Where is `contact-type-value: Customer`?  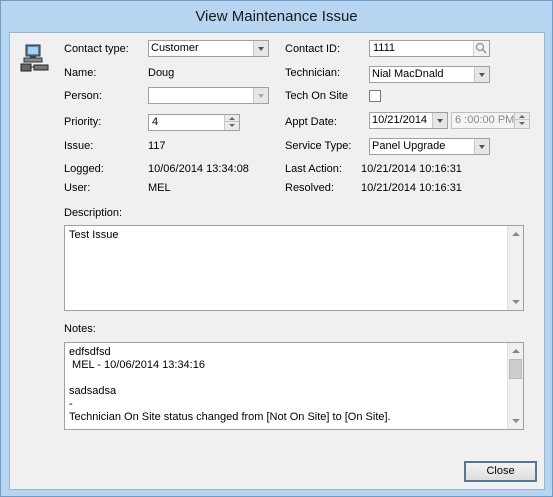 contact-type-value: Customer is located at coordinates (175, 48).